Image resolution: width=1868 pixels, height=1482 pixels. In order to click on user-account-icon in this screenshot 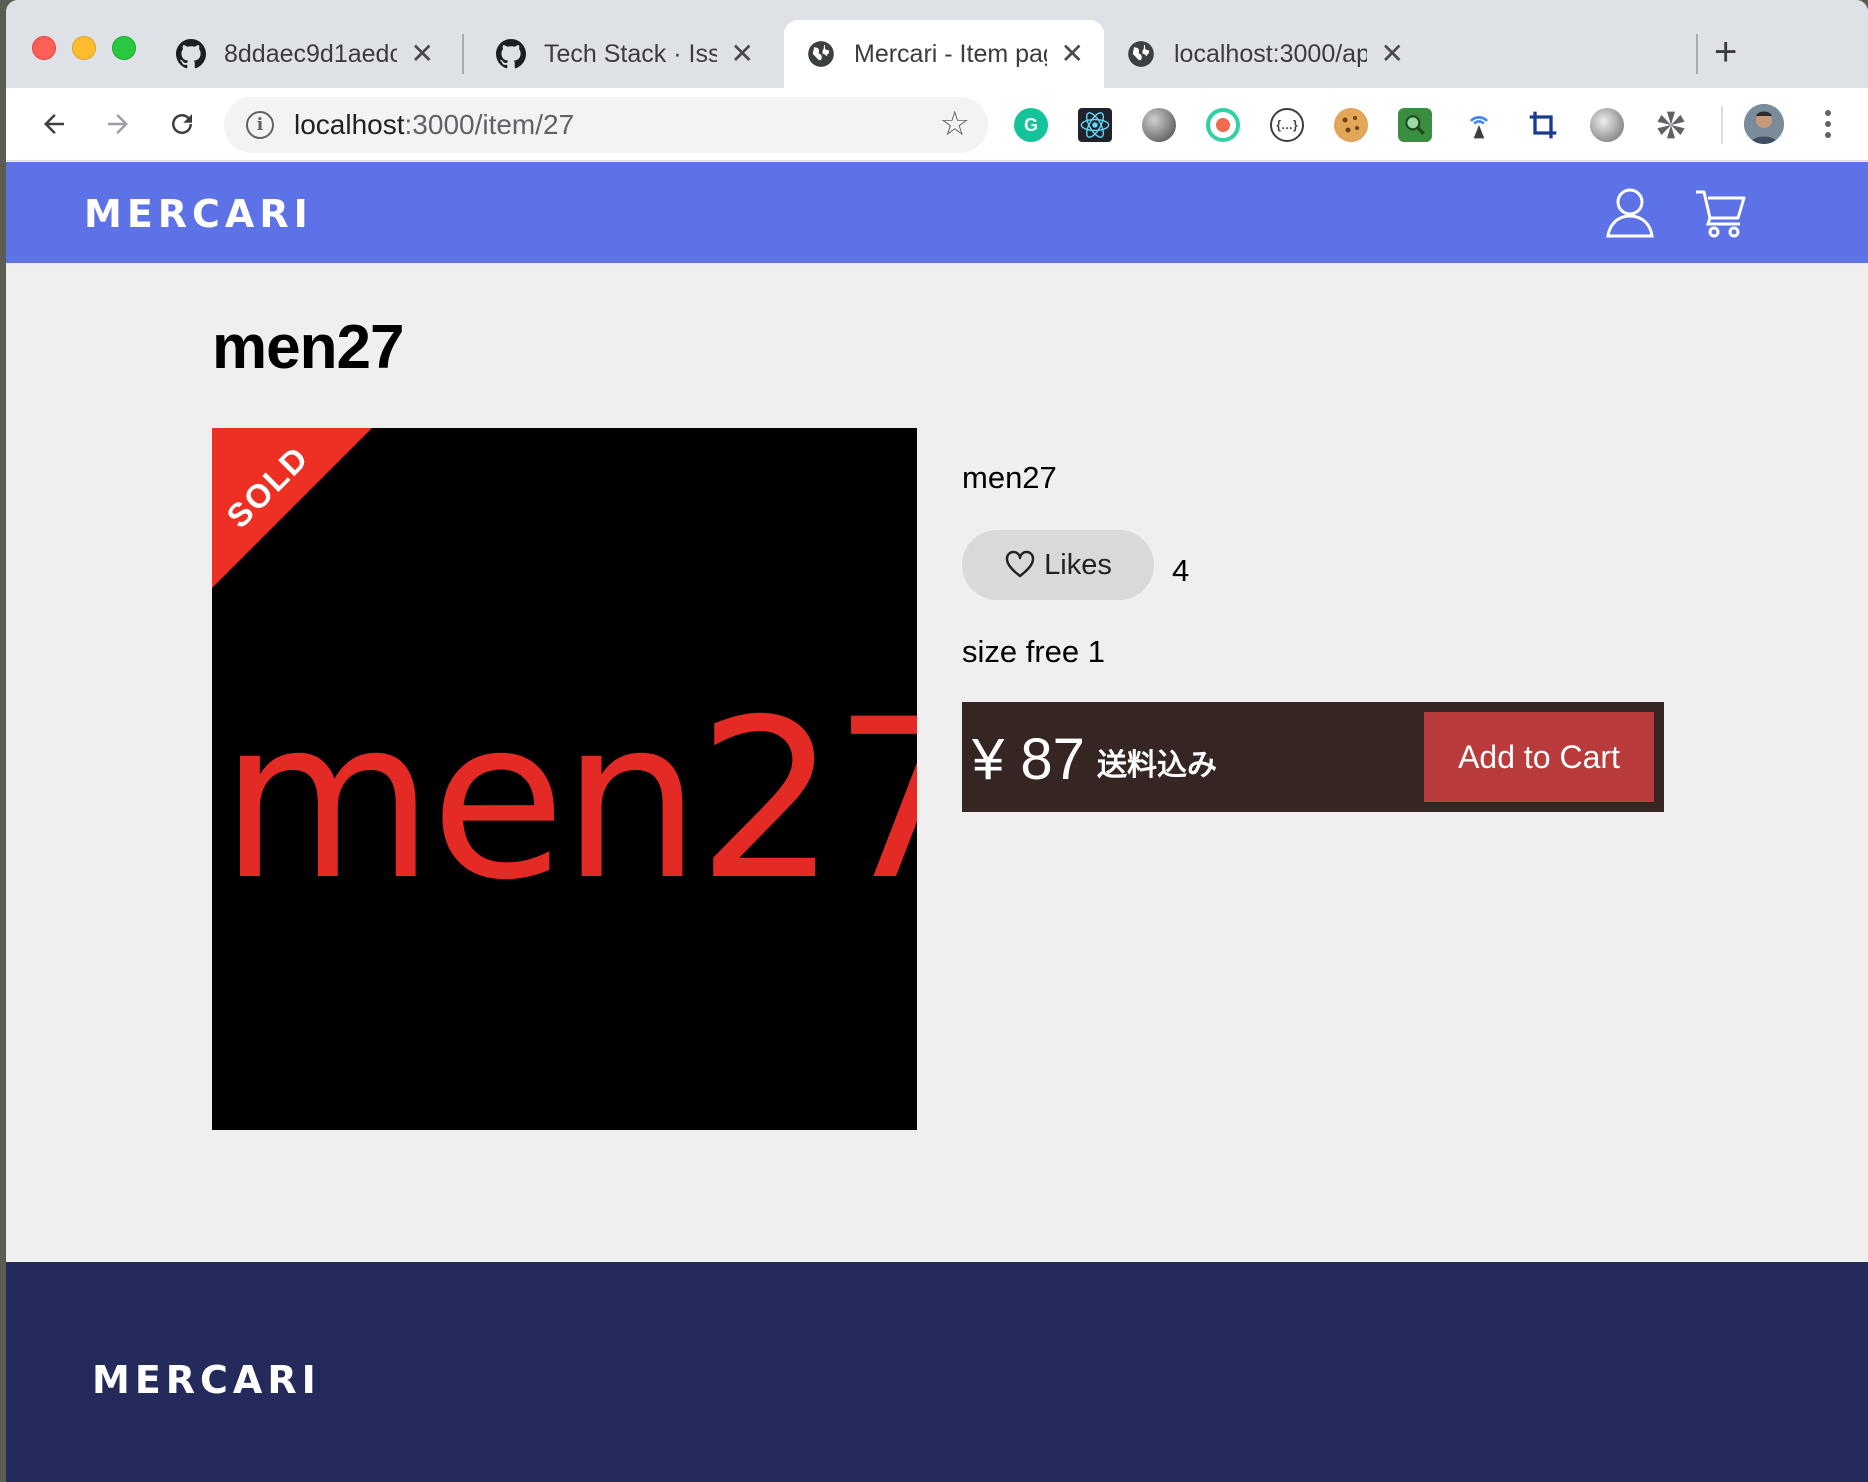, I will do `click(1630, 212)`.